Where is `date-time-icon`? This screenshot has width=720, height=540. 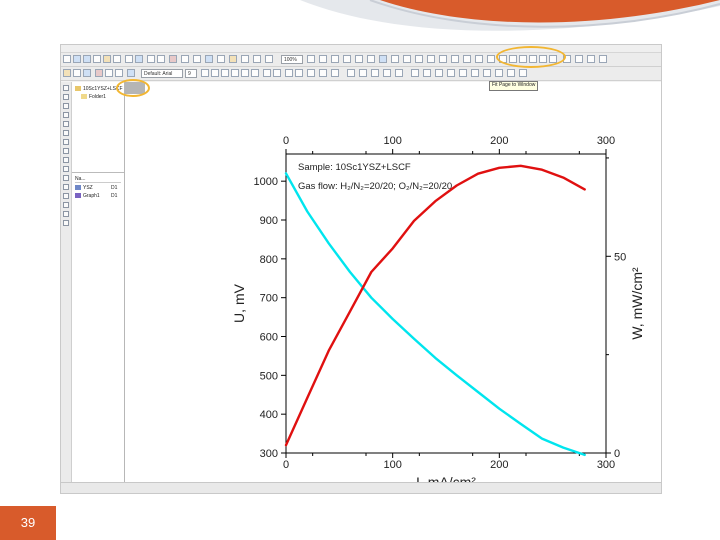 date-time-icon is located at coordinates (467, 59).